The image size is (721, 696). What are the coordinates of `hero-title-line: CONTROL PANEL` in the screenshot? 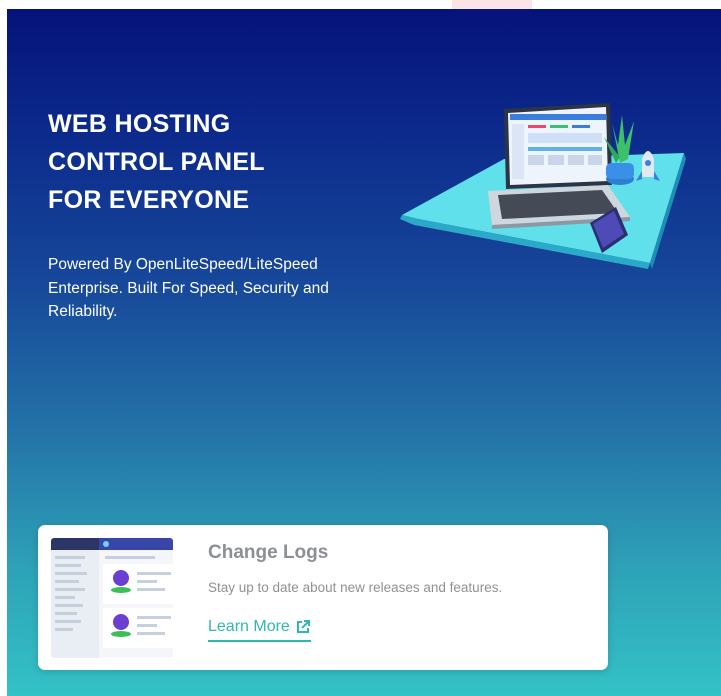 It's located at (156, 162).